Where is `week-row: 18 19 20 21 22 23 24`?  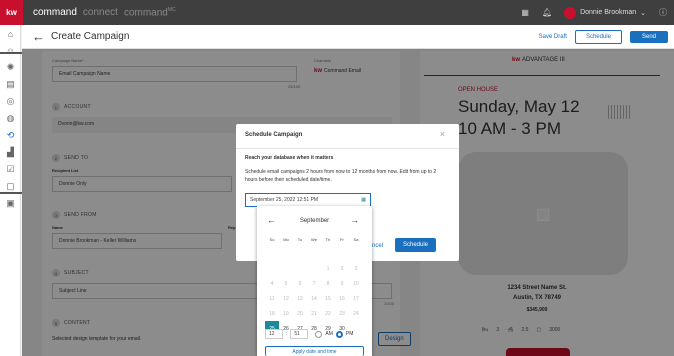
week-row: 18 19 20 21 22 23 24 is located at coordinates (315, 313).